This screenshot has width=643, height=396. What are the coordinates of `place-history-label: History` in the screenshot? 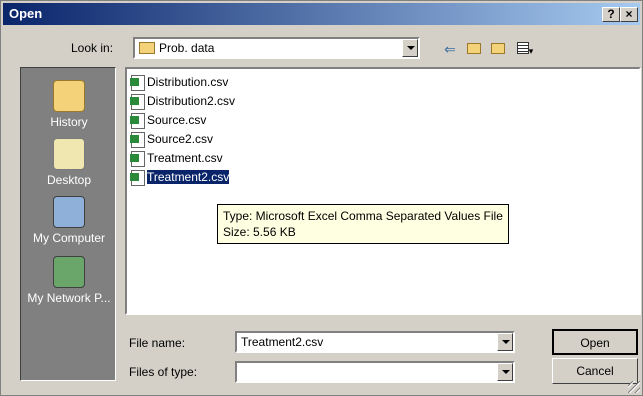 It's located at (69, 122).